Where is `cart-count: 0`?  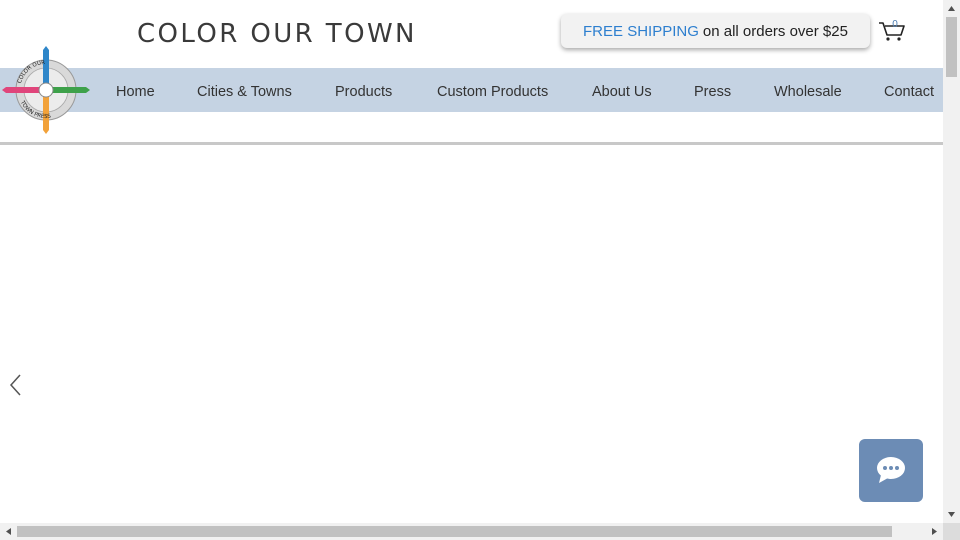 cart-count: 0 is located at coordinates (895, 24).